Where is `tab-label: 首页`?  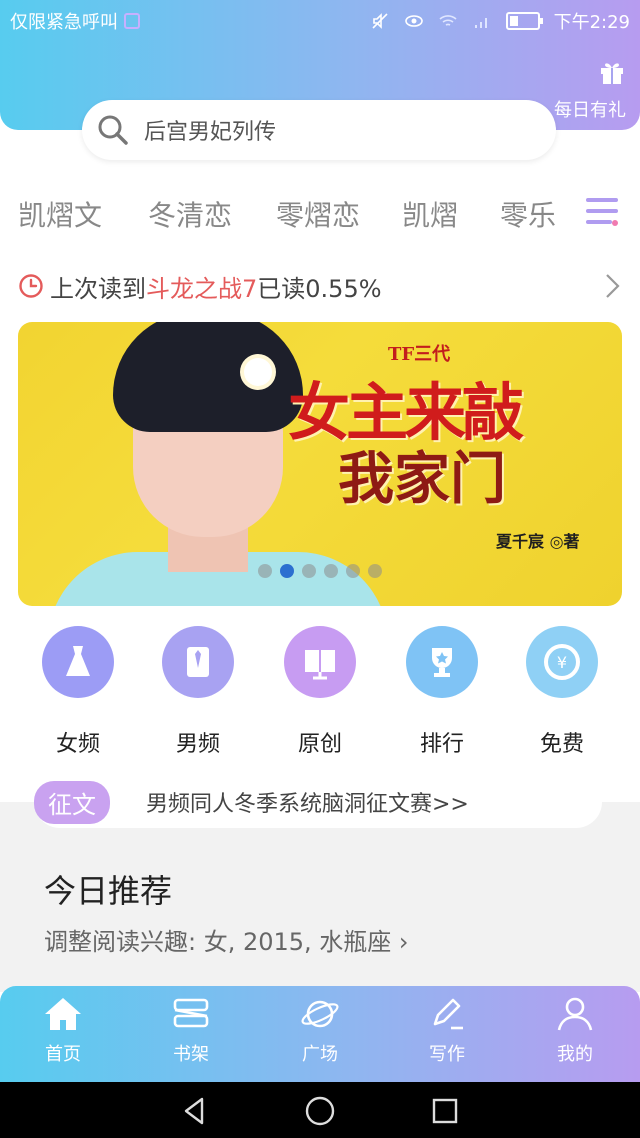 tab-label: 首页 is located at coordinates (63, 1054).